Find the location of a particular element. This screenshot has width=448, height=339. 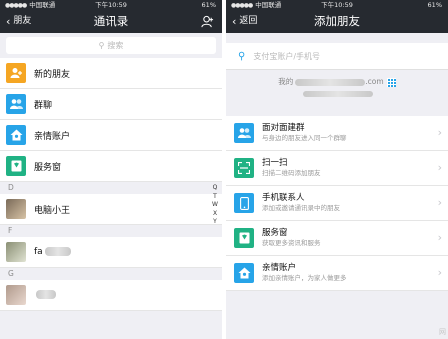

option-family-account: 亲情账户 添加亲情账户，为家人做更多 › is located at coordinates (337, 273).